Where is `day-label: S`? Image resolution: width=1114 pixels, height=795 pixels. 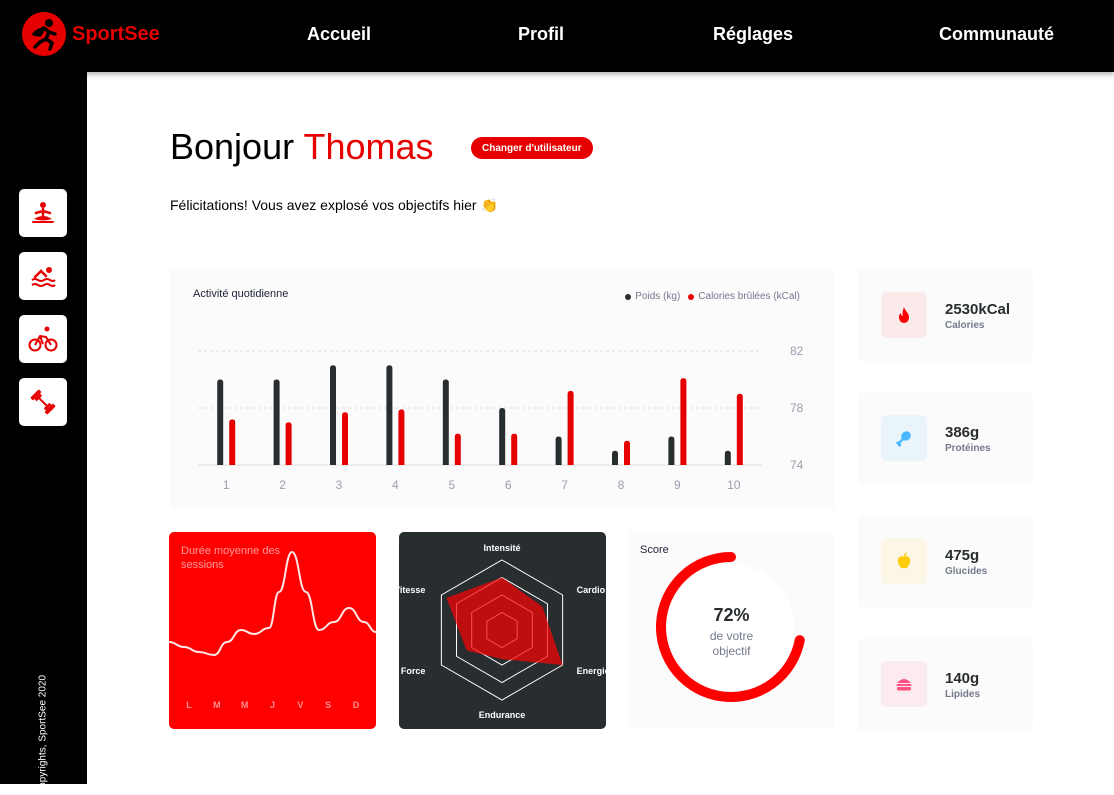
day-label: S is located at coordinates (328, 705).